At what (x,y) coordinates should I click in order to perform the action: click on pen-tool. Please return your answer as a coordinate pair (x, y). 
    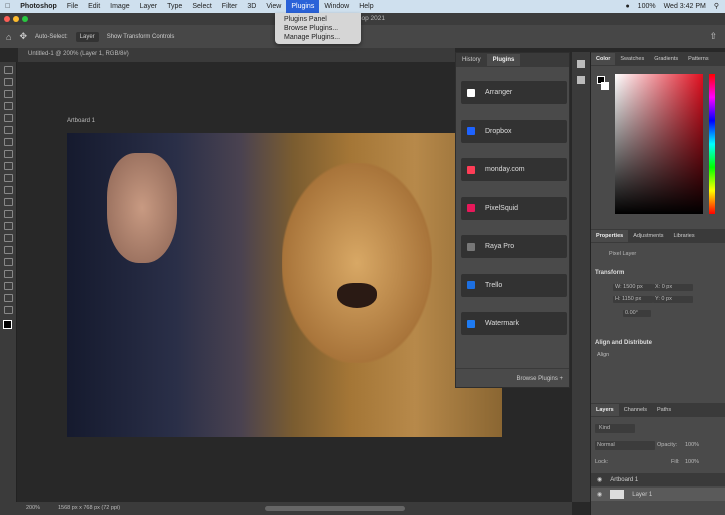
    Looking at the image, I should click on (8, 250).